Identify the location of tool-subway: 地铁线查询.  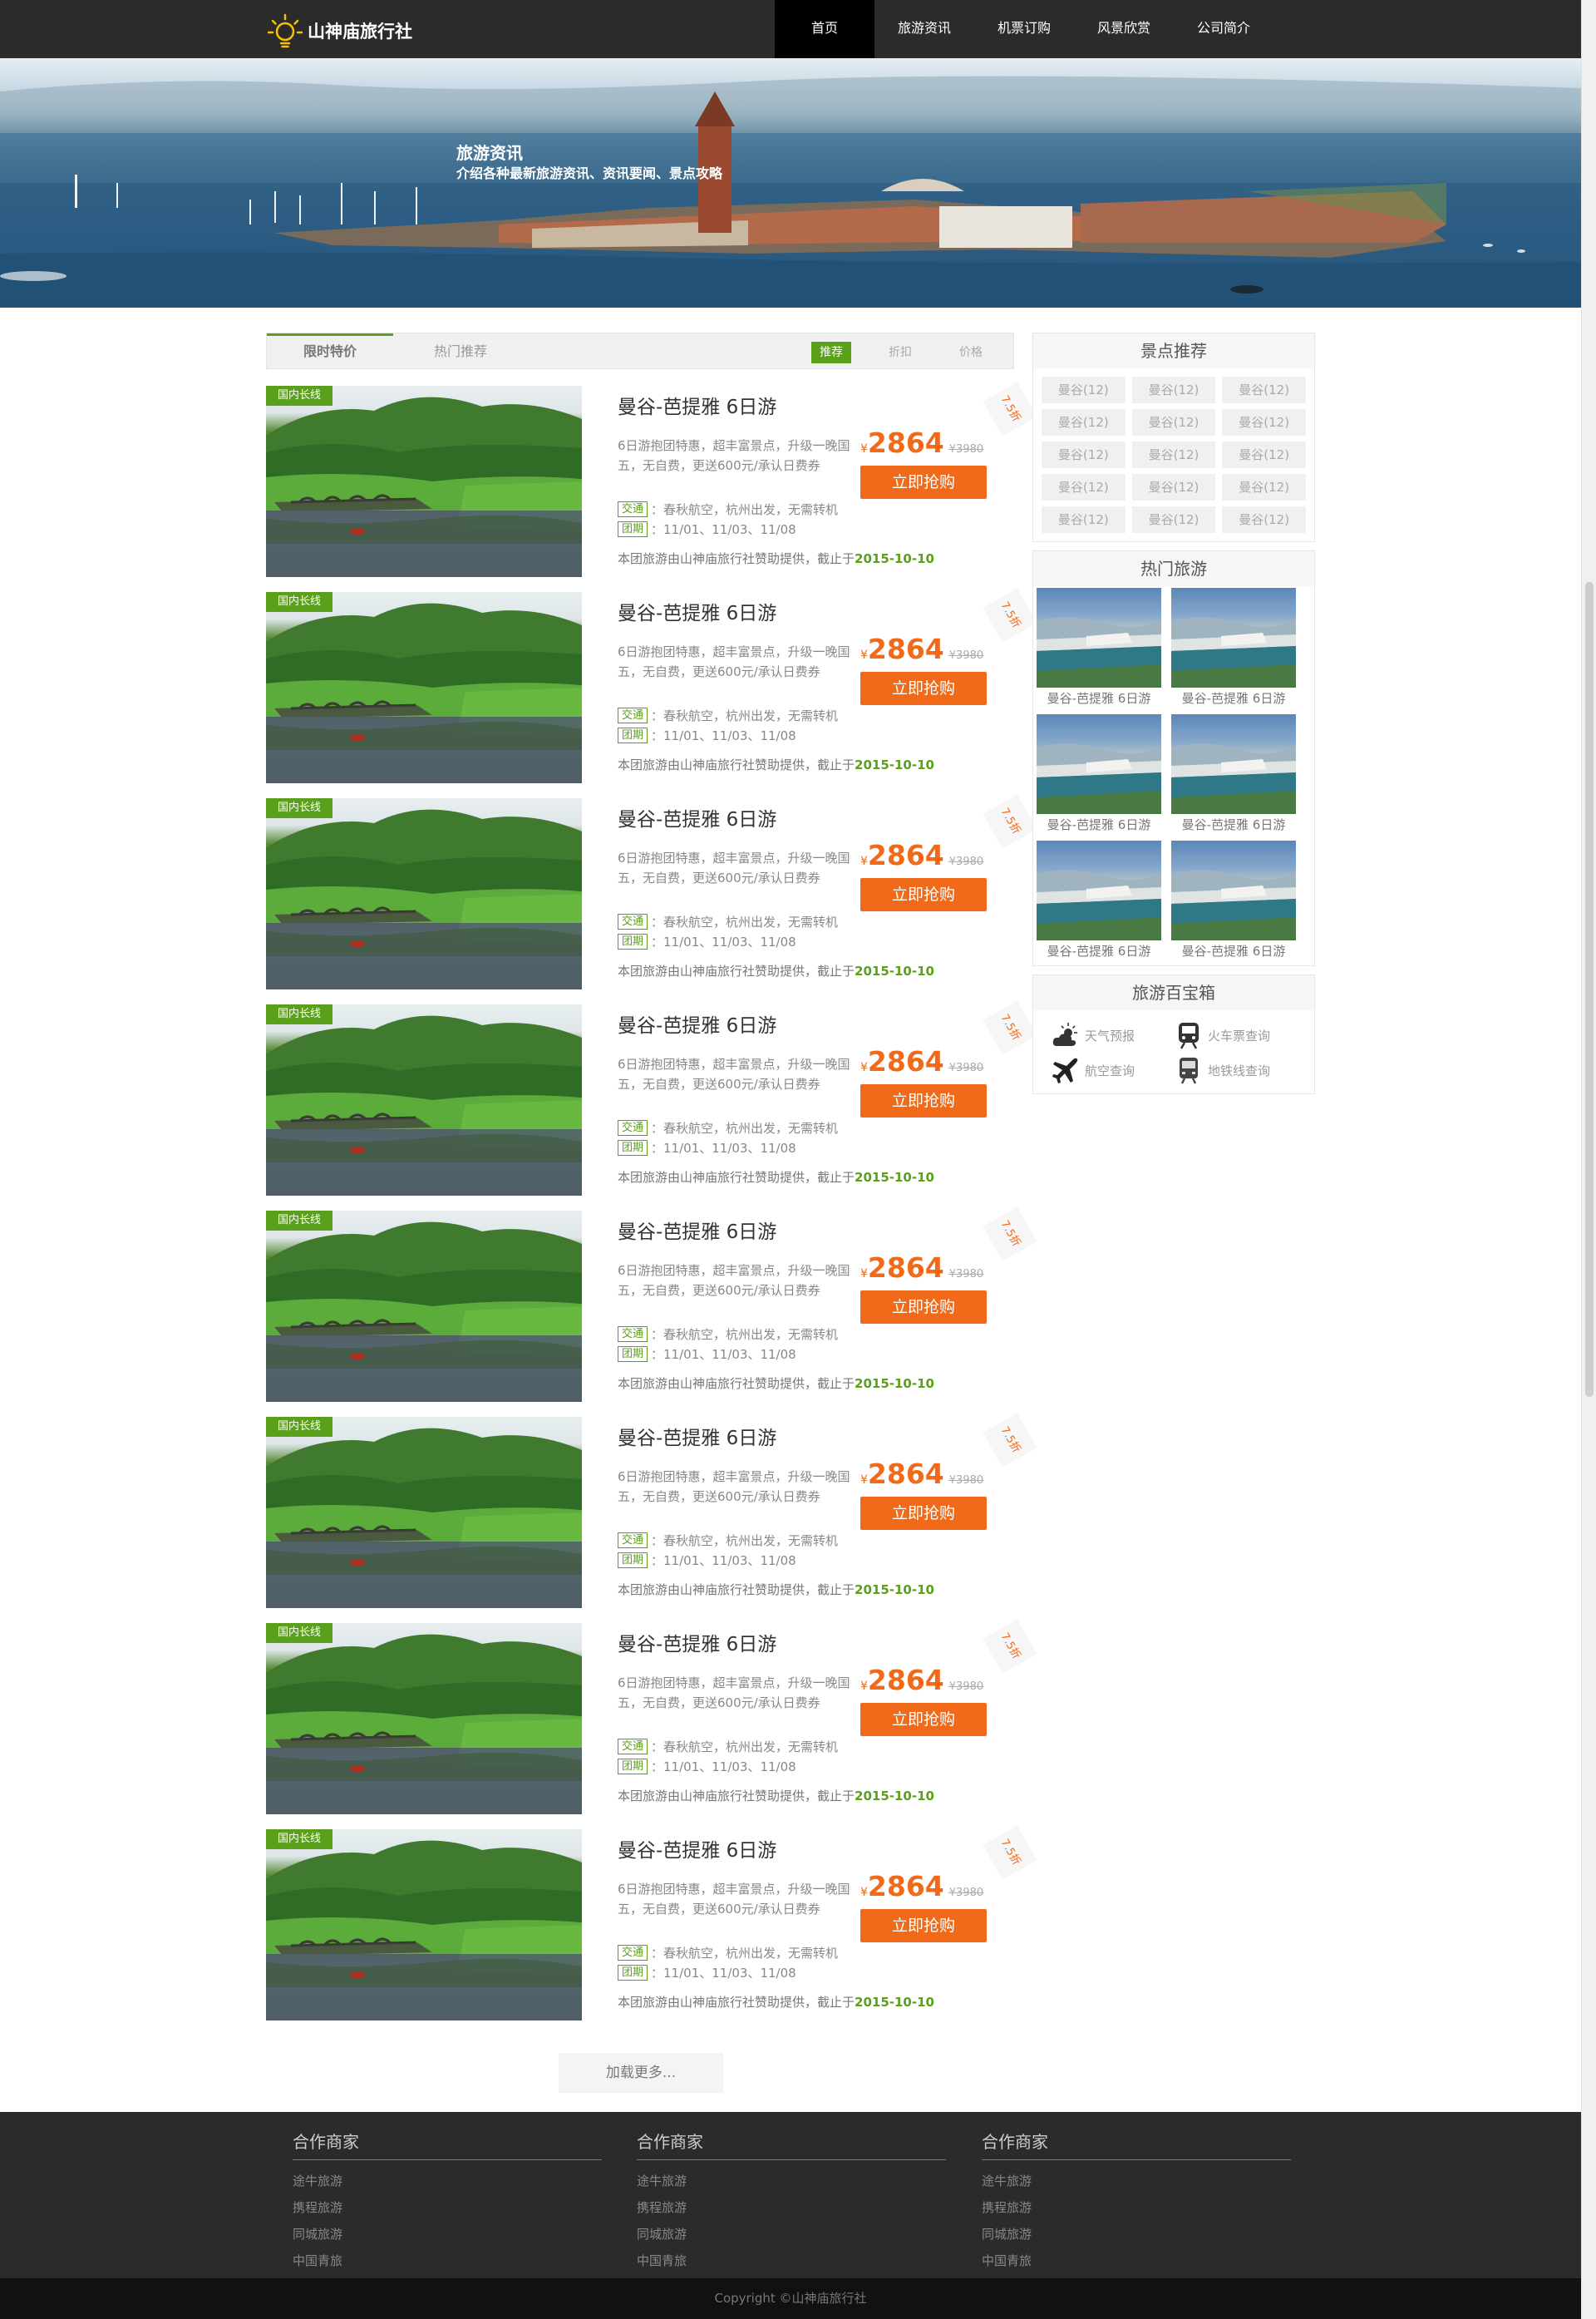
(1236, 1070).